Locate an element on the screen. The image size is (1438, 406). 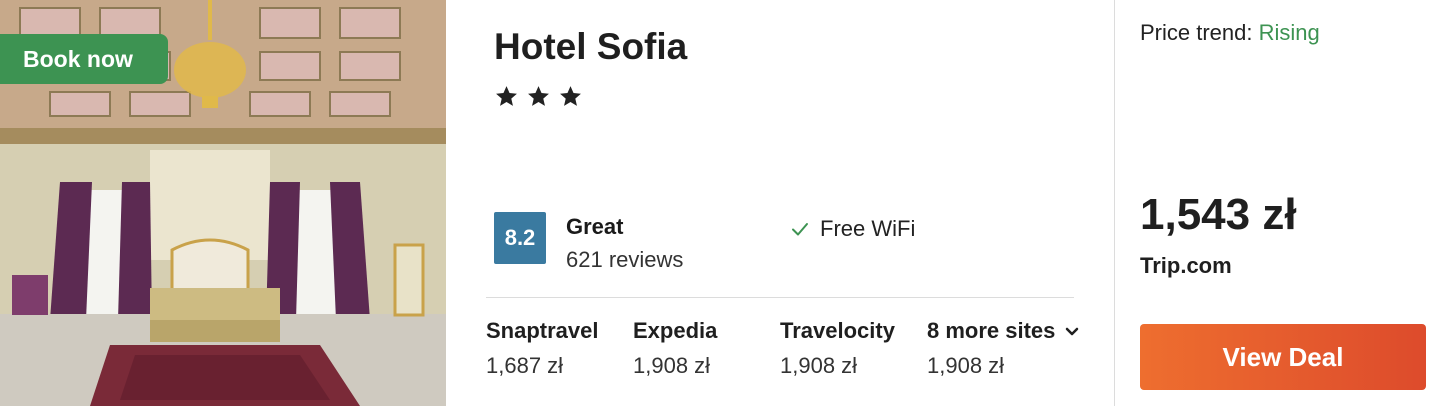
column-divider is located at coordinates (1114, 203).